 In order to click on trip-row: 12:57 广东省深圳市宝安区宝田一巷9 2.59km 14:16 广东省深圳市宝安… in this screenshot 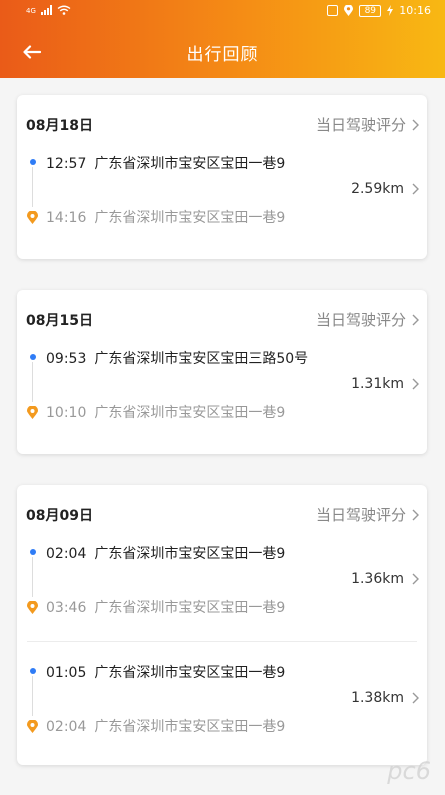, I will do `click(222, 209)`.